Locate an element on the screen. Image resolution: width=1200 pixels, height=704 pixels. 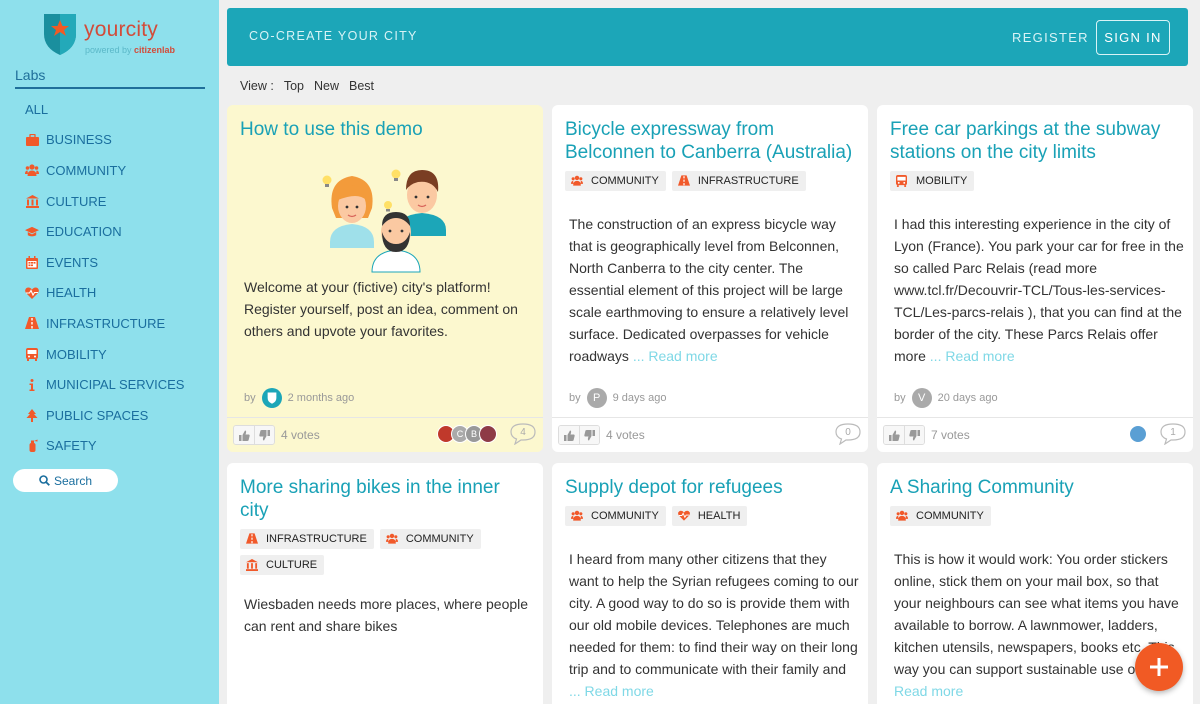
author-avatar is located at coordinates (271, 398).